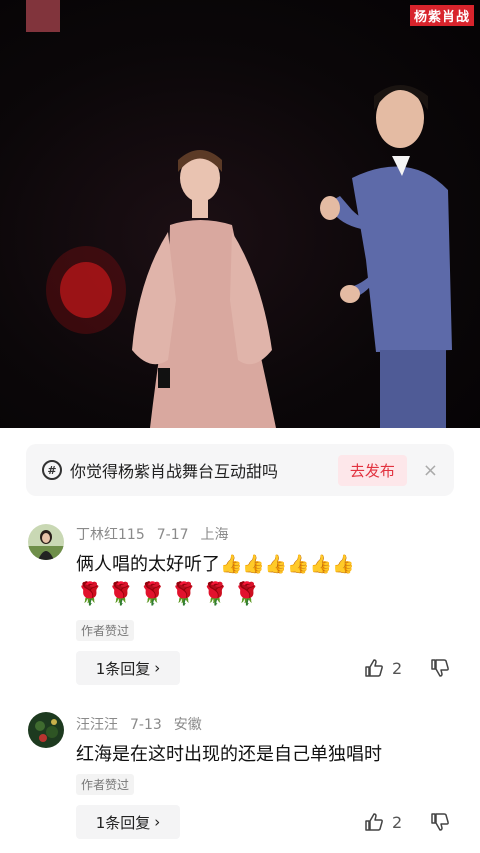 This screenshot has width=480, height=853. Describe the element at coordinates (174, 471) in the screenshot. I see `topic-question: 你觉得杨紫肖战舞台互动甜吗` at that location.